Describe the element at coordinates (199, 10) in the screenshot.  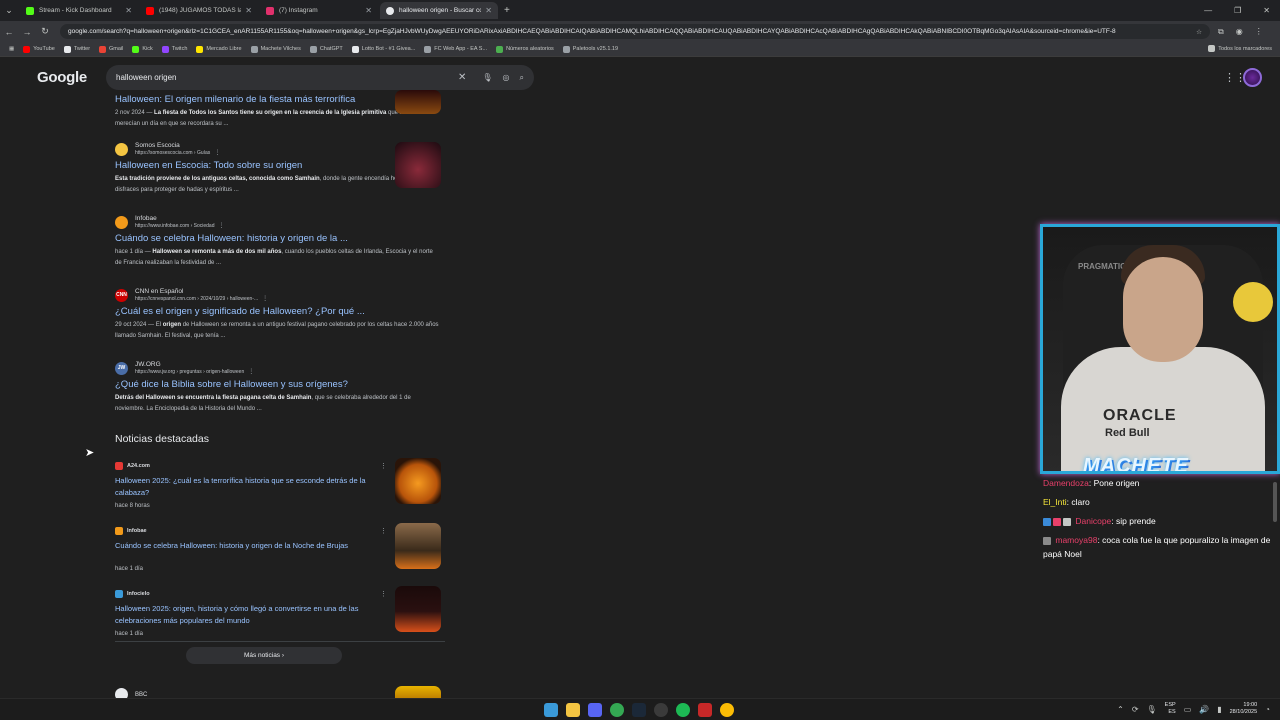
I see `tab-youtube: (1948) JUGAMOS TODAS las M ✕` at that location.